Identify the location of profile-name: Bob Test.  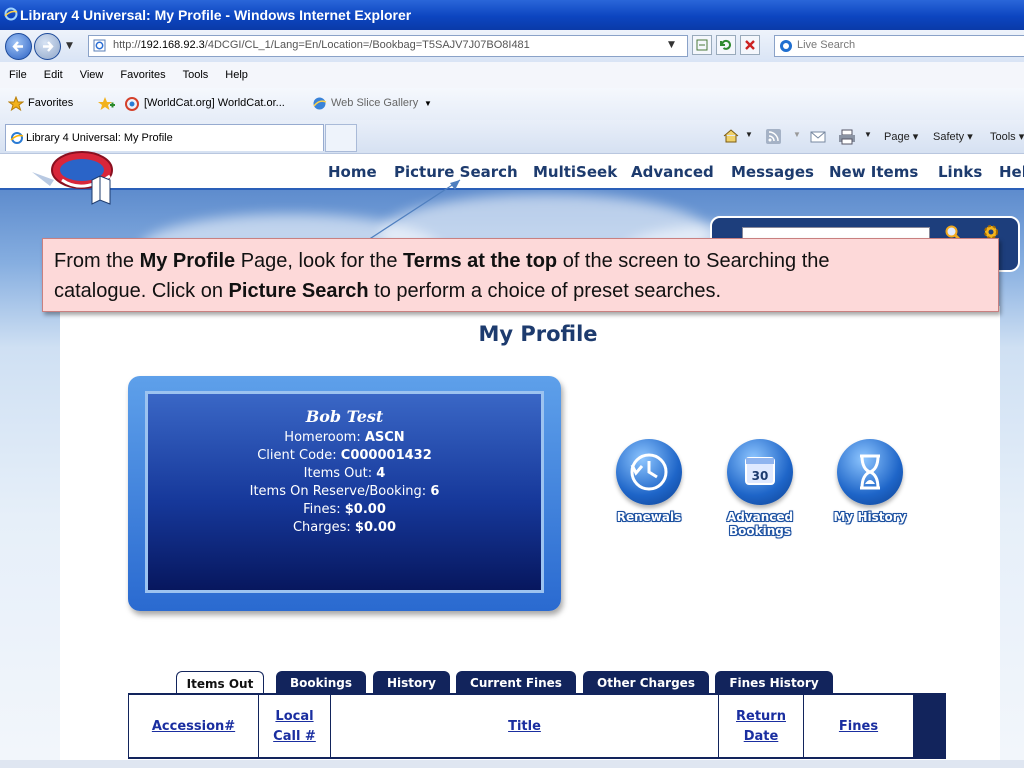
(344, 416).